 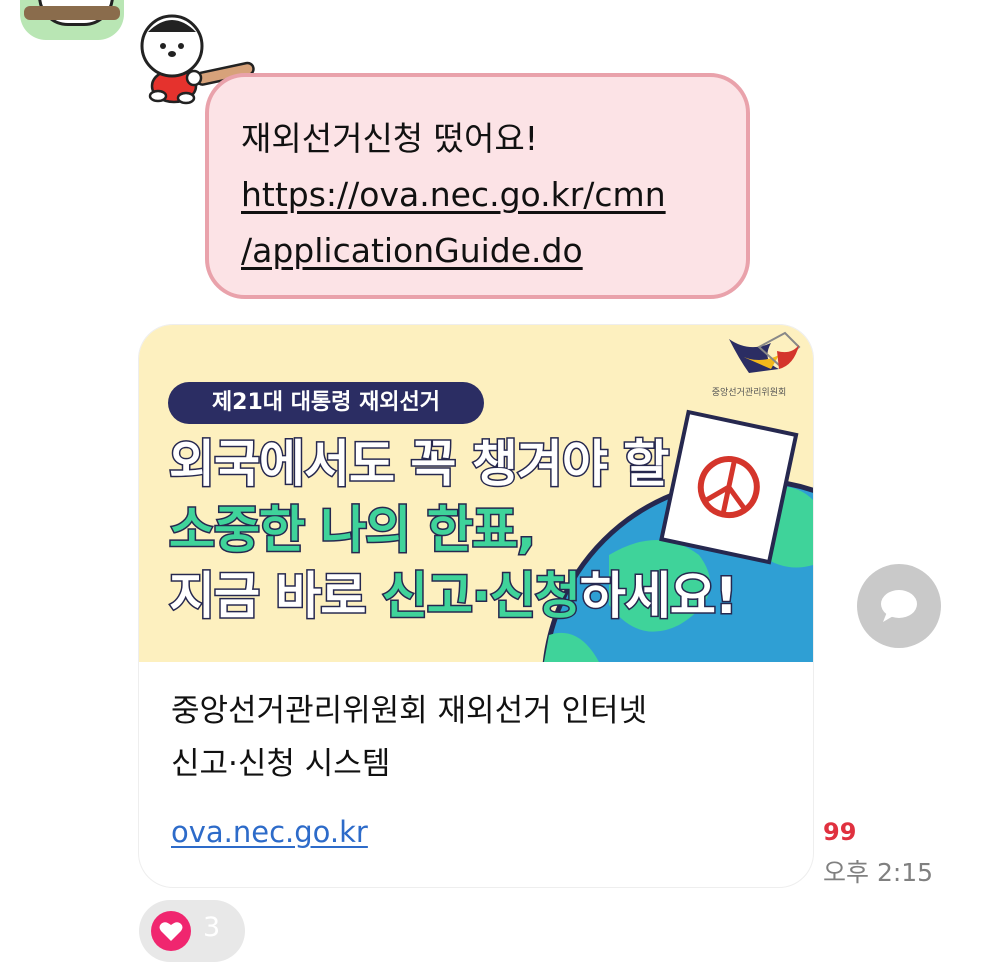 What do you see at coordinates (840, 832) in the screenshot?
I see `unread-count: 99` at bounding box center [840, 832].